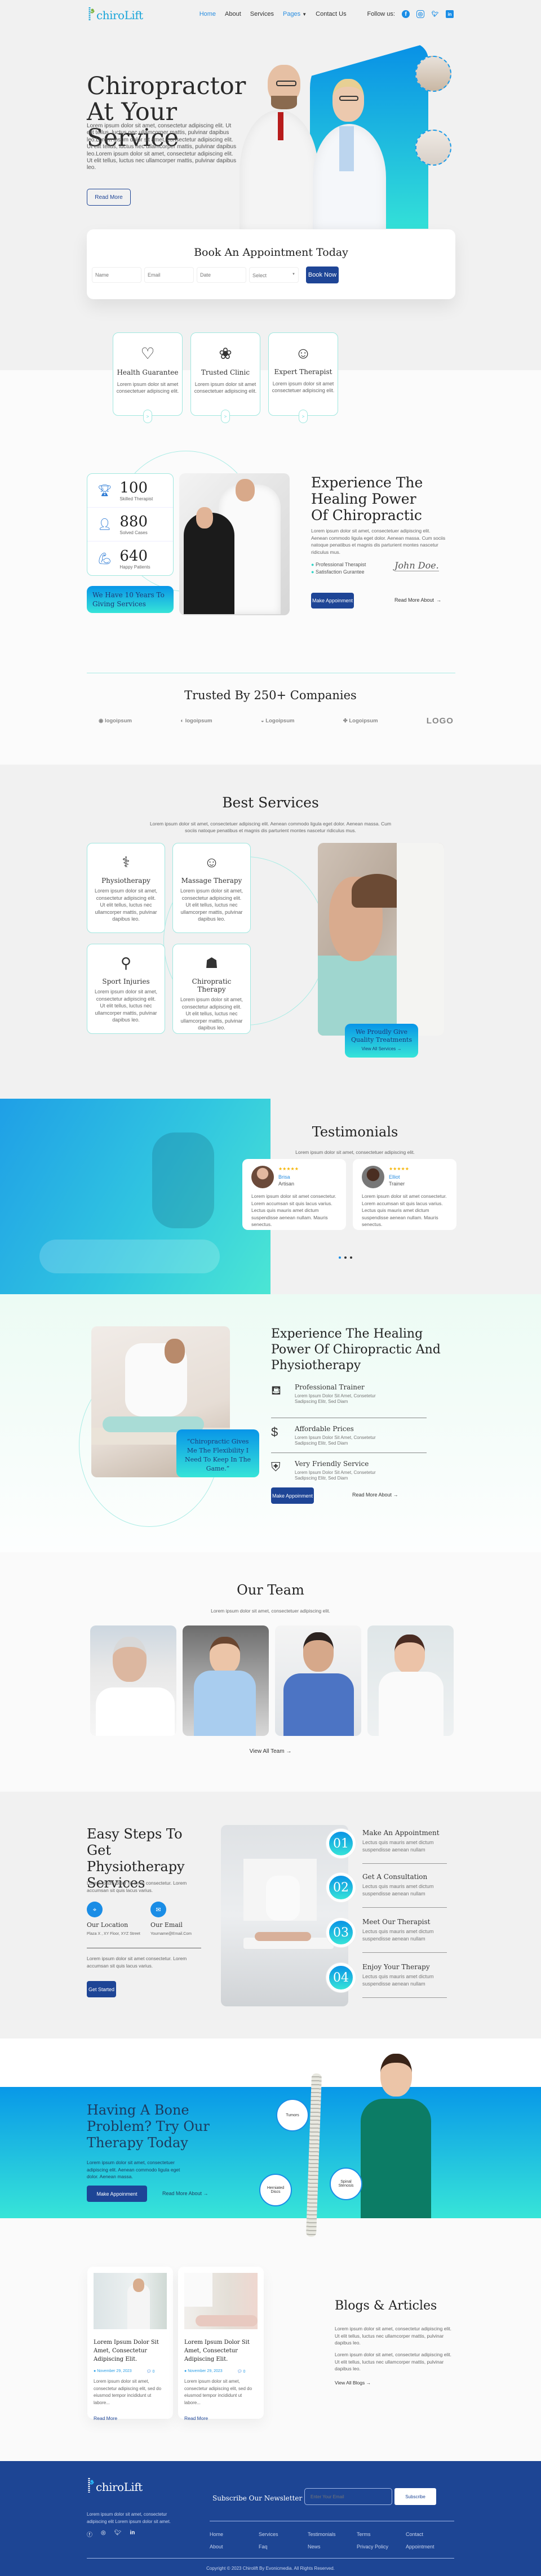 The image size is (541, 2576). What do you see at coordinates (115, 14) in the screenshot?
I see `logo: chiroLift` at bounding box center [115, 14].